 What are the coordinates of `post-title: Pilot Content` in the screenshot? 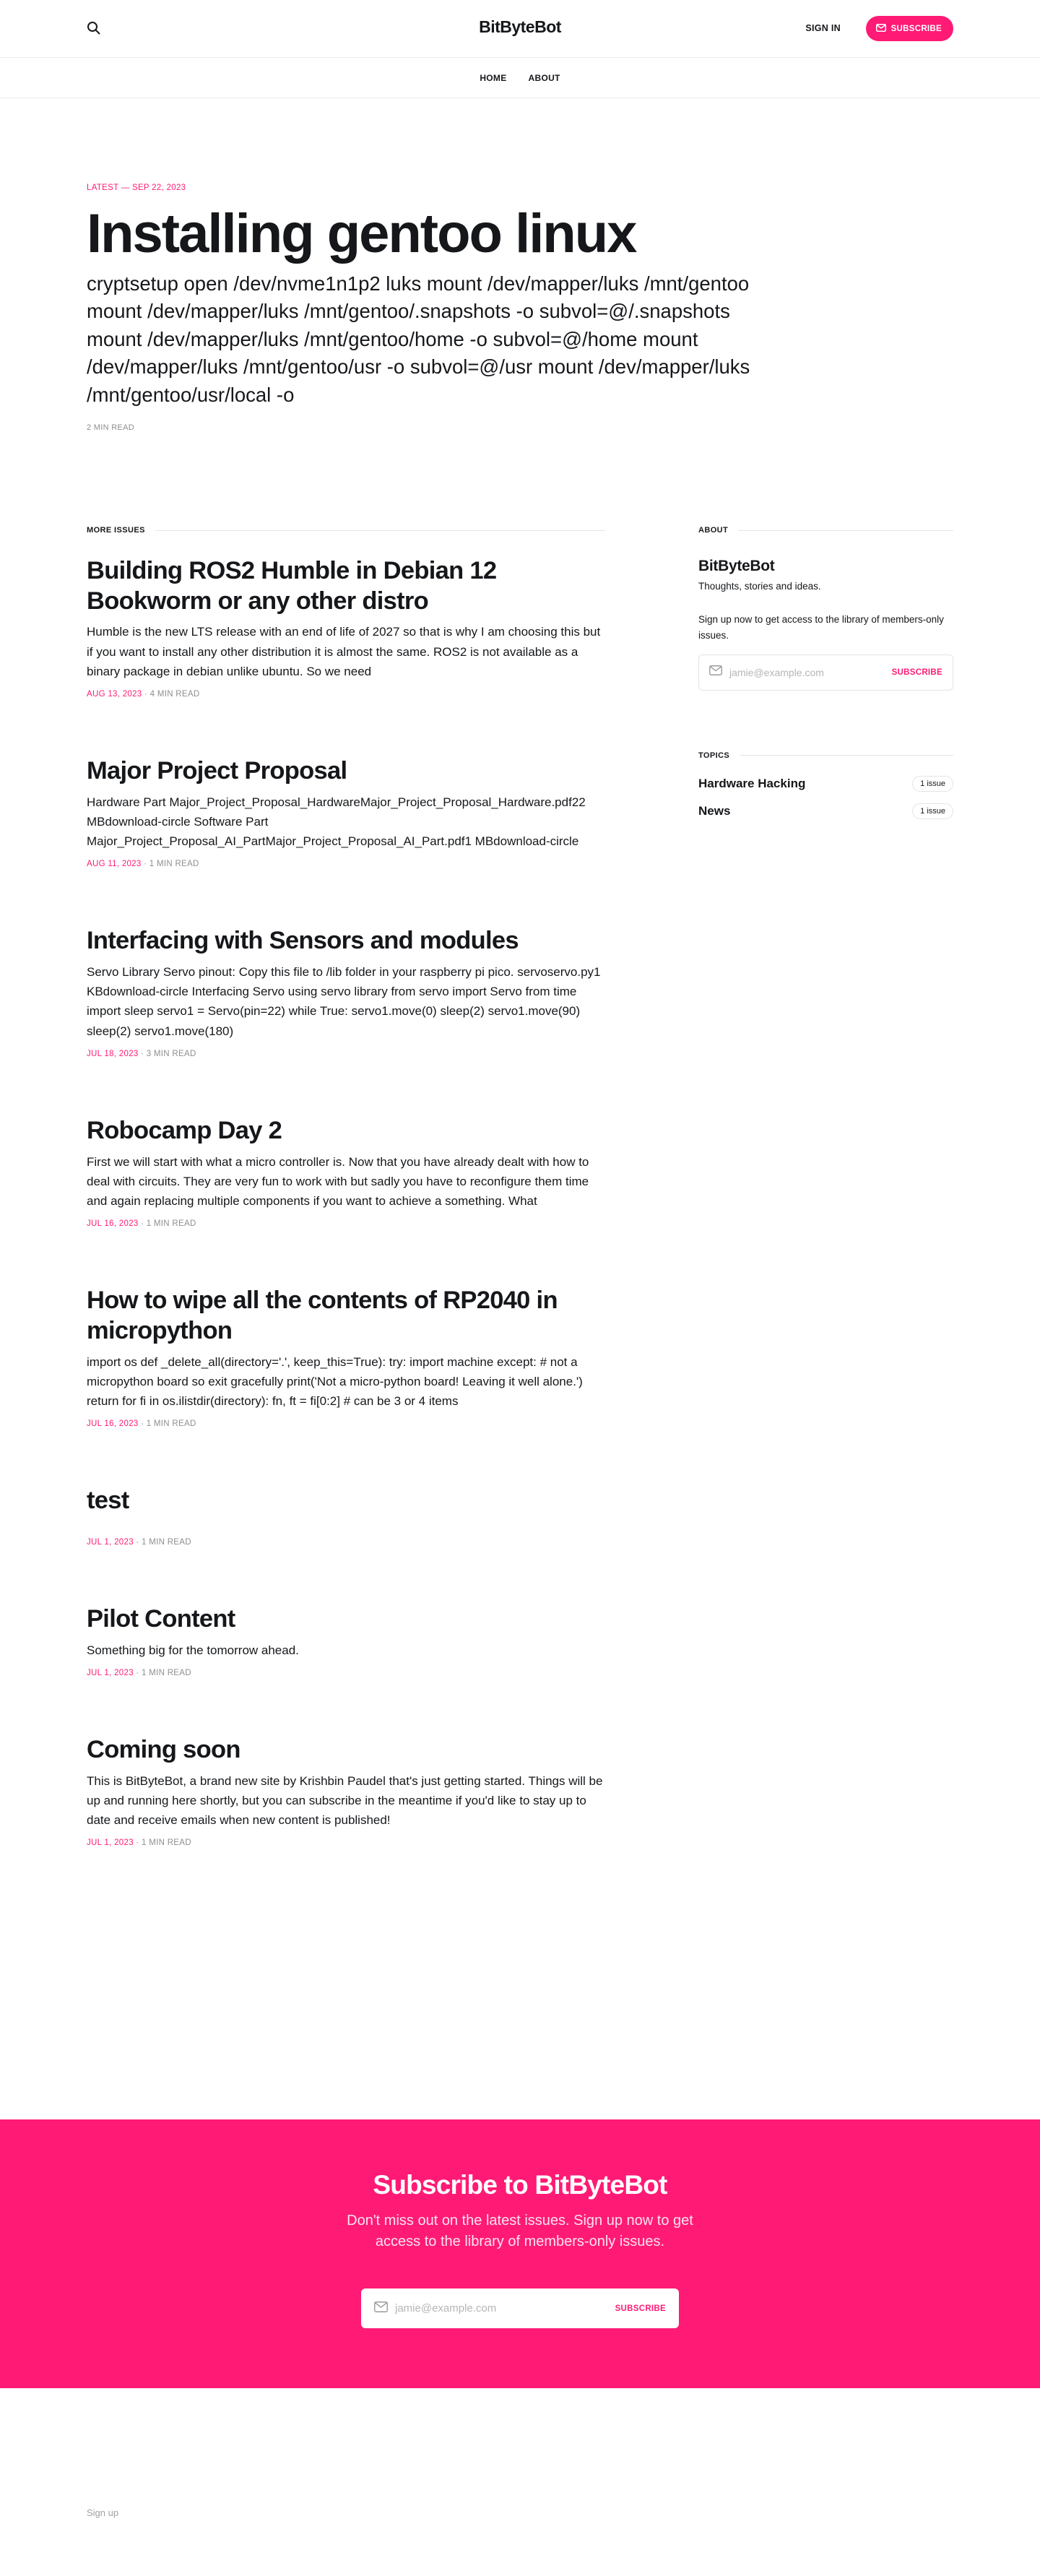 It's located at (346, 1619).